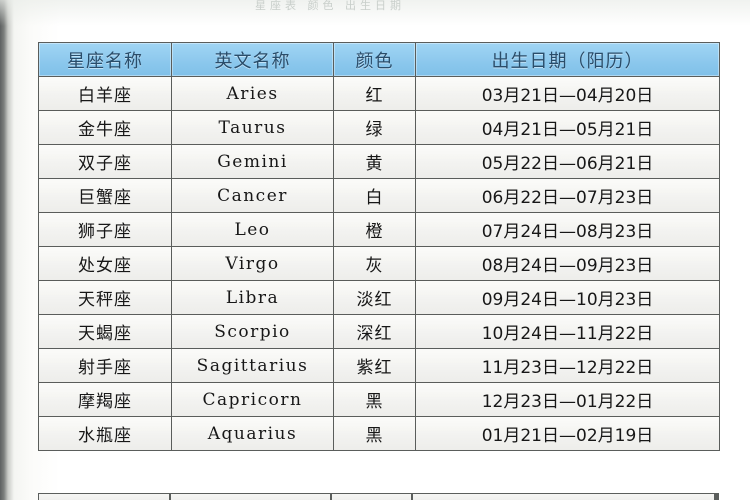  I want to click on table-row: 天蝎座 Scorpio 深红 10月24日—11月22日, so click(379, 331).